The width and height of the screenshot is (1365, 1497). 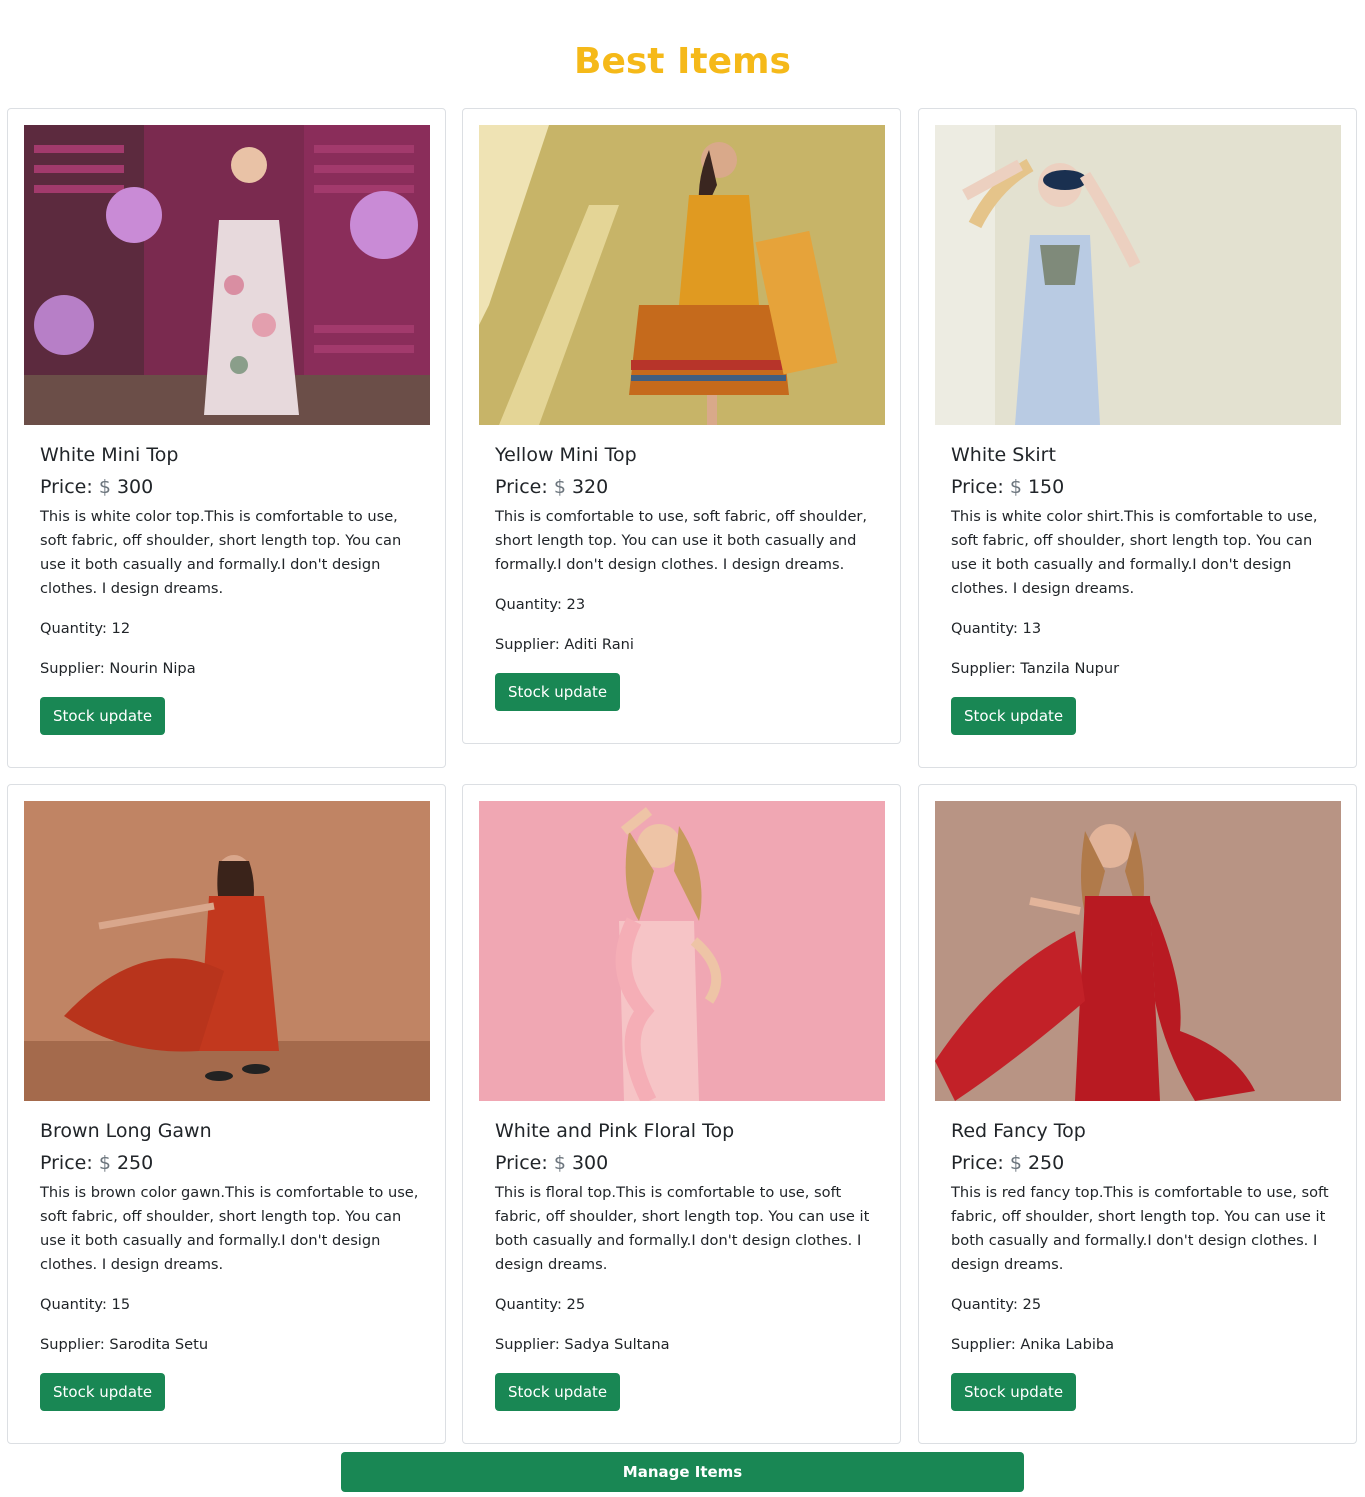 What do you see at coordinates (1003, 455) in the screenshot?
I see `item-name: White Skirt` at bounding box center [1003, 455].